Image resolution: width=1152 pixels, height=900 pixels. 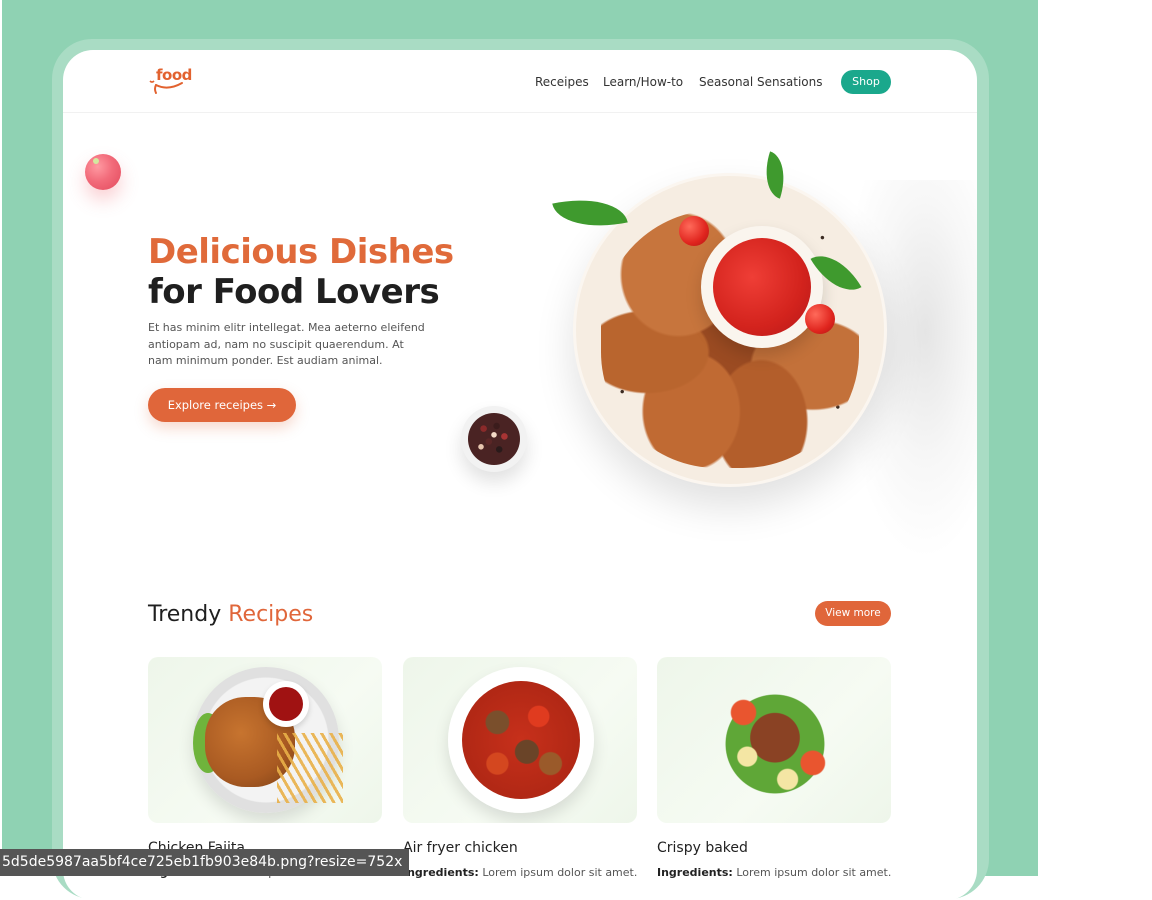 I want to click on nav-link-receipes: Receipes, so click(x=562, y=82).